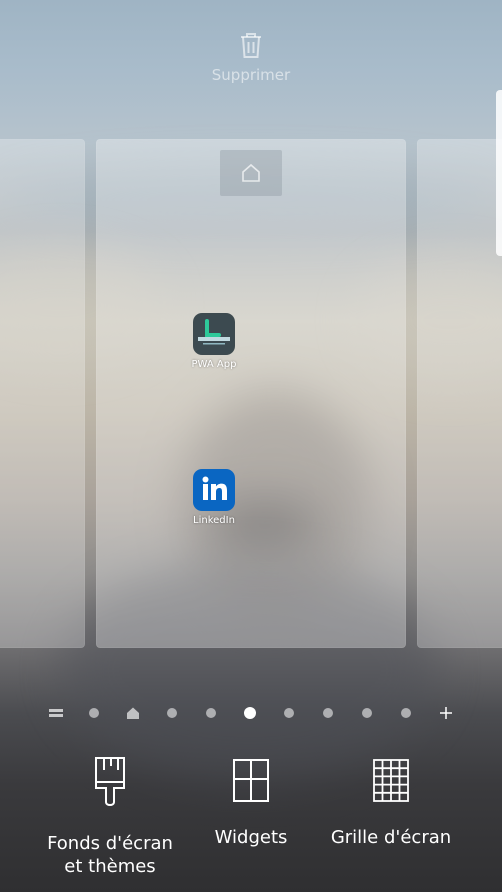  Describe the element at coordinates (110, 855) in the screenshot. I see `wallpapers-themes-label: Fonds d'écran et thèmes` at that location.